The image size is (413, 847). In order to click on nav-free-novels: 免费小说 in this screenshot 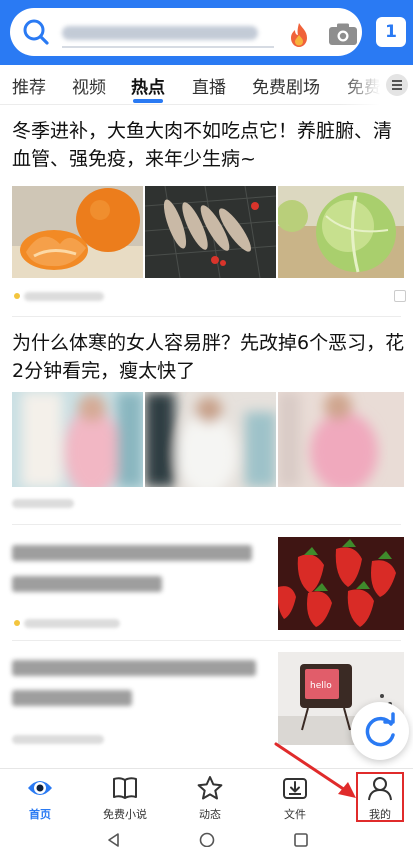, I will do `click(125, 797)`.